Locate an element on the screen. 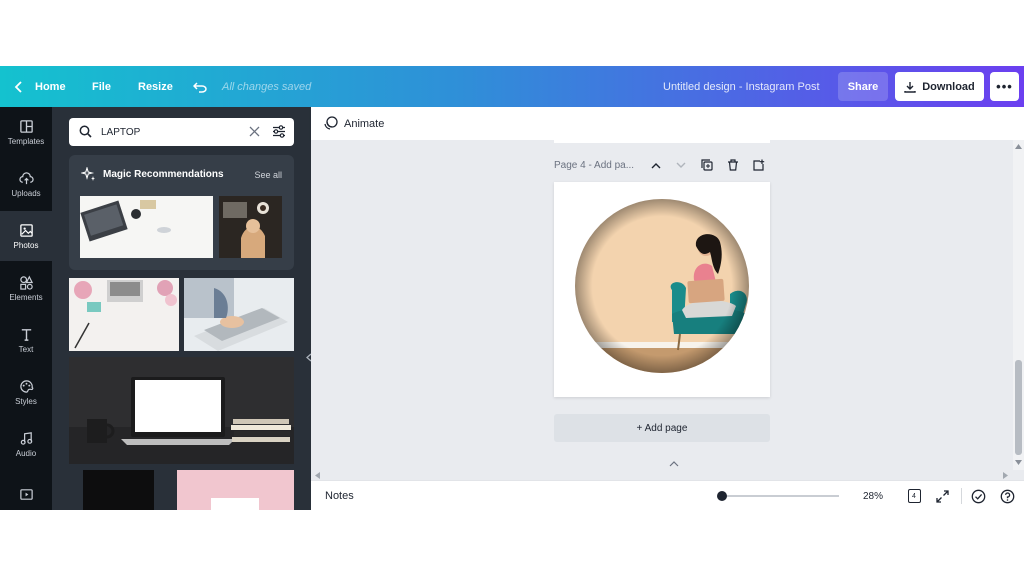 This screenshot has width=1024, height=576. design-title: Untitled design - Instagram Post is located at coordinates (741, 86).